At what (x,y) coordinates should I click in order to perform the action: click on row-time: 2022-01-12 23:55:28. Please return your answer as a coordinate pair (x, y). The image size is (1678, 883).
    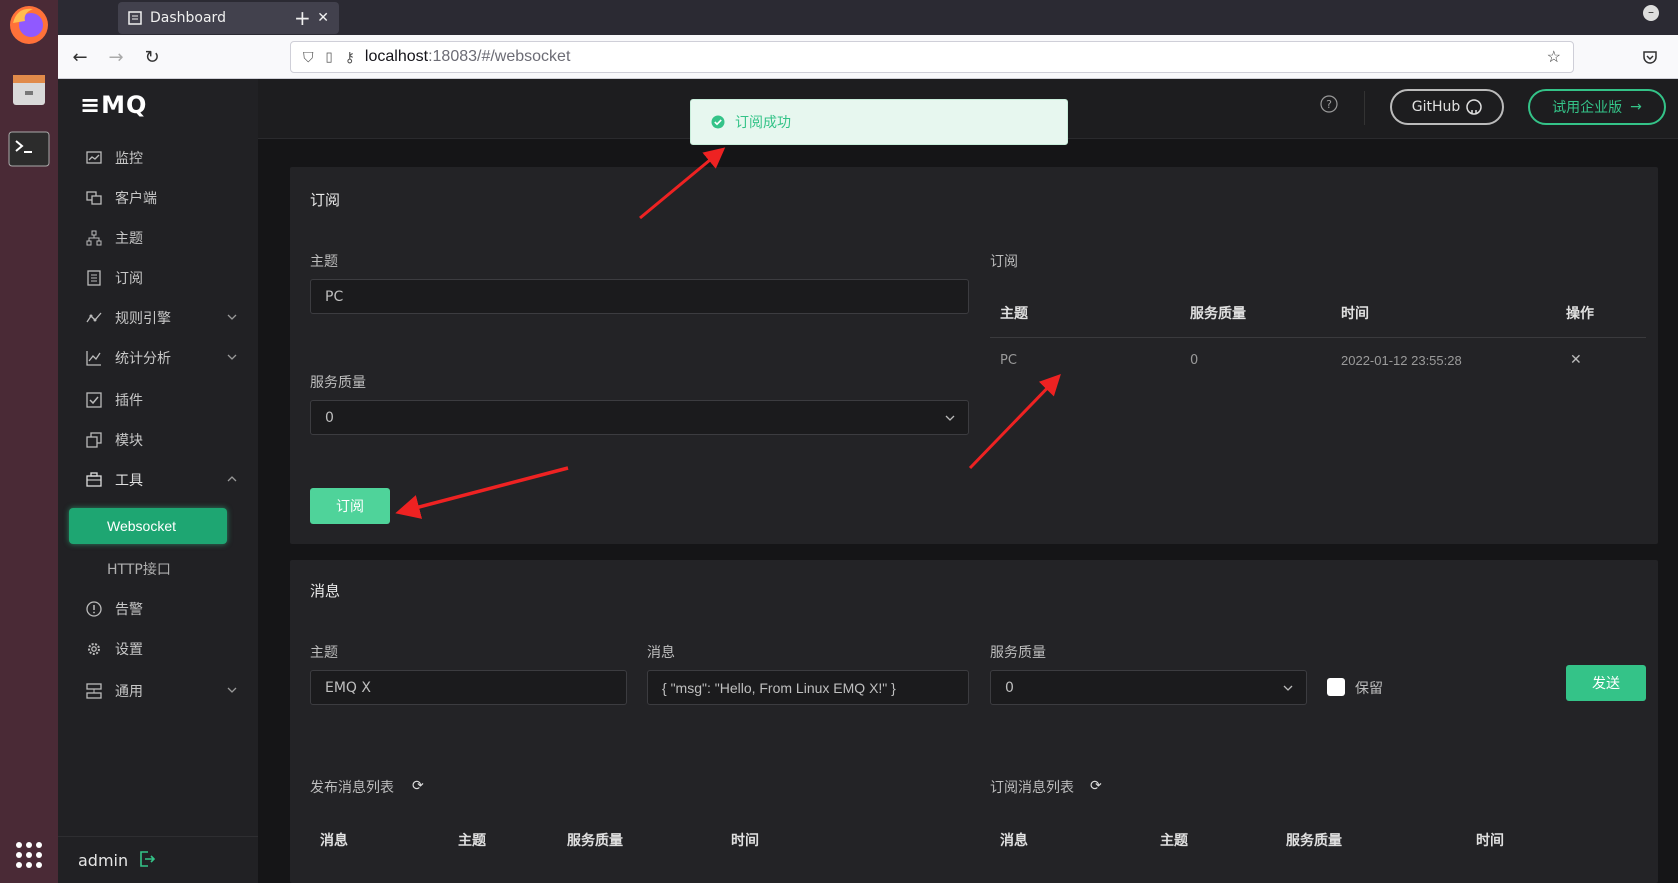
    Looking at the image, I should click on (1401, 360).